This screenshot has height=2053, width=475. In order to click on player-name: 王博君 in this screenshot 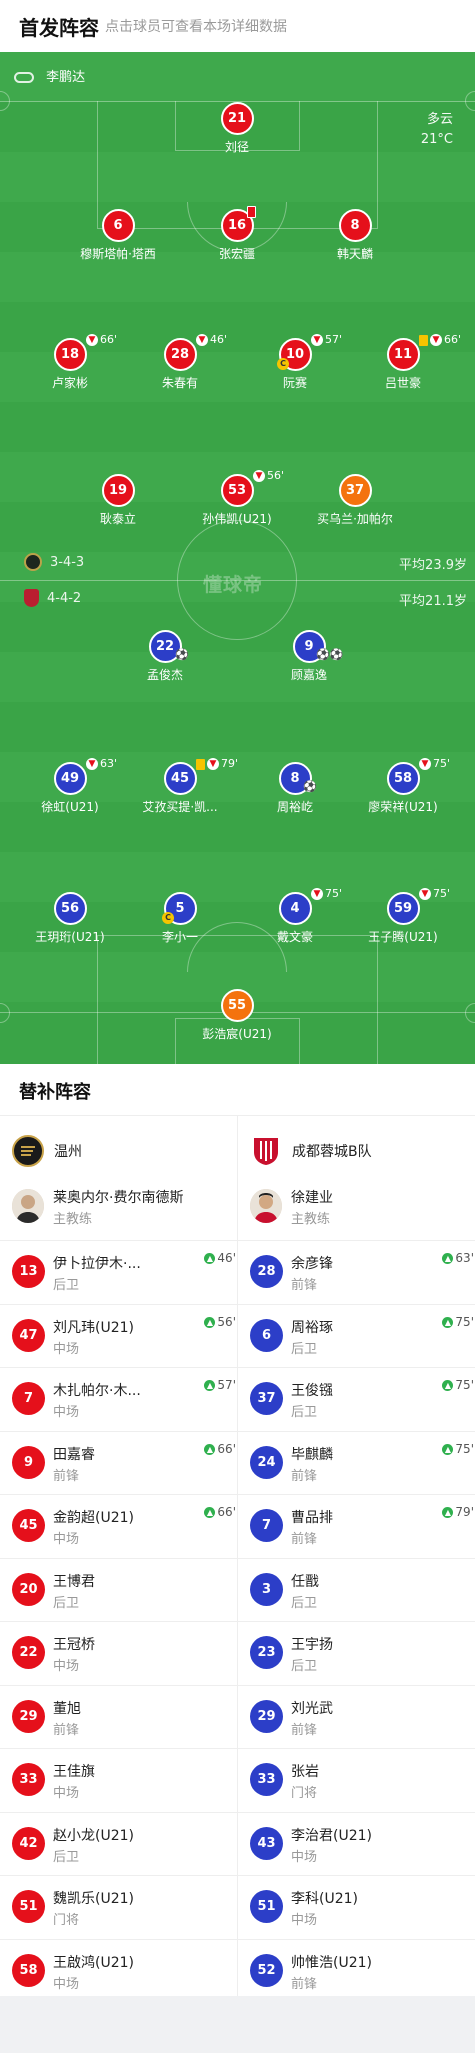, I will do `click(74, 1581)`.